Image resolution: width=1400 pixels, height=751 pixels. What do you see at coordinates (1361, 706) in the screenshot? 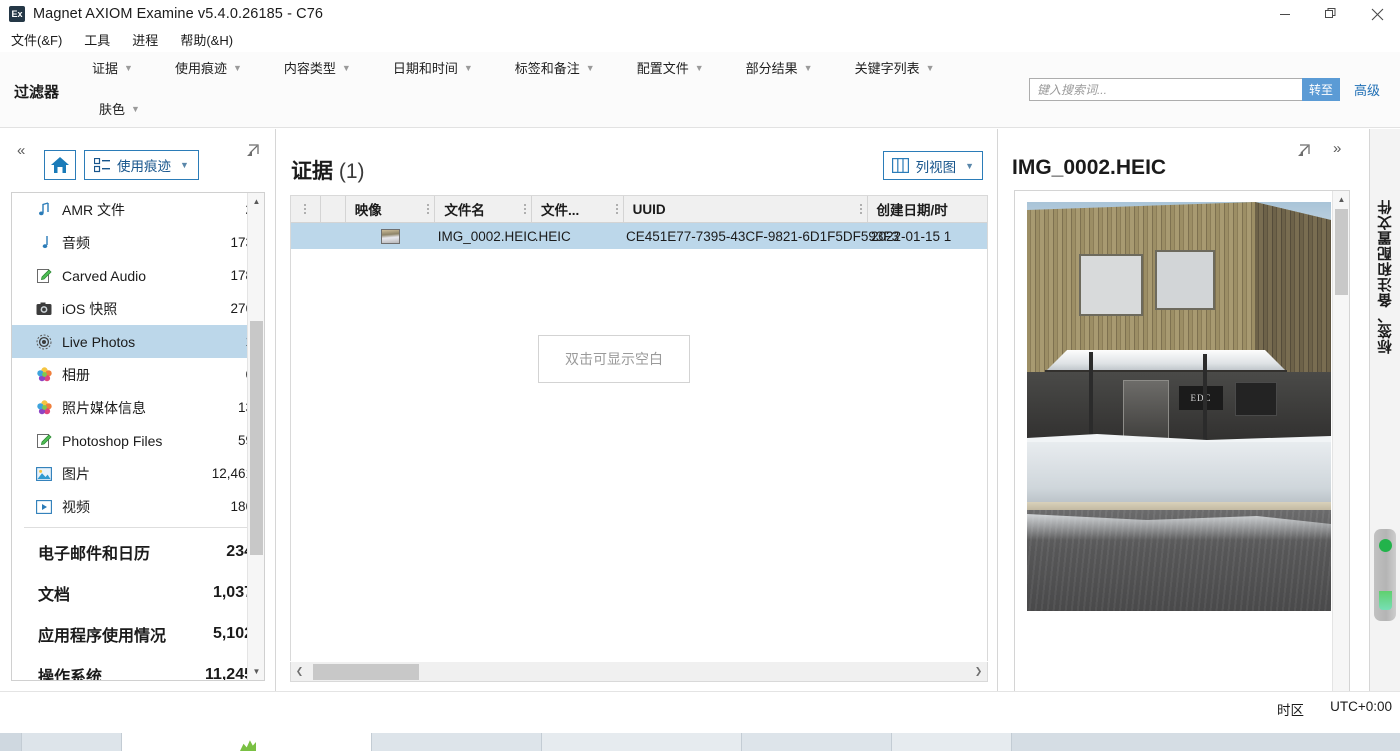
I see `timezone-value: UTC+0:00` at bounding box center [1361, 706].